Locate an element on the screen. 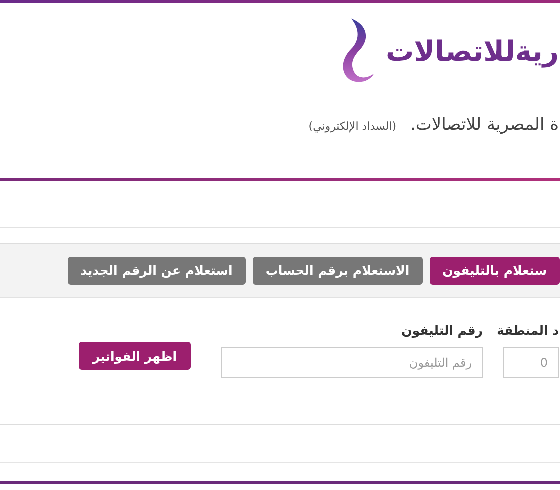 Image resolution: width=560 pixels, height=490 pixels. heading-note: (السداد الإلكتروني) is located at coordinates (352, 126).